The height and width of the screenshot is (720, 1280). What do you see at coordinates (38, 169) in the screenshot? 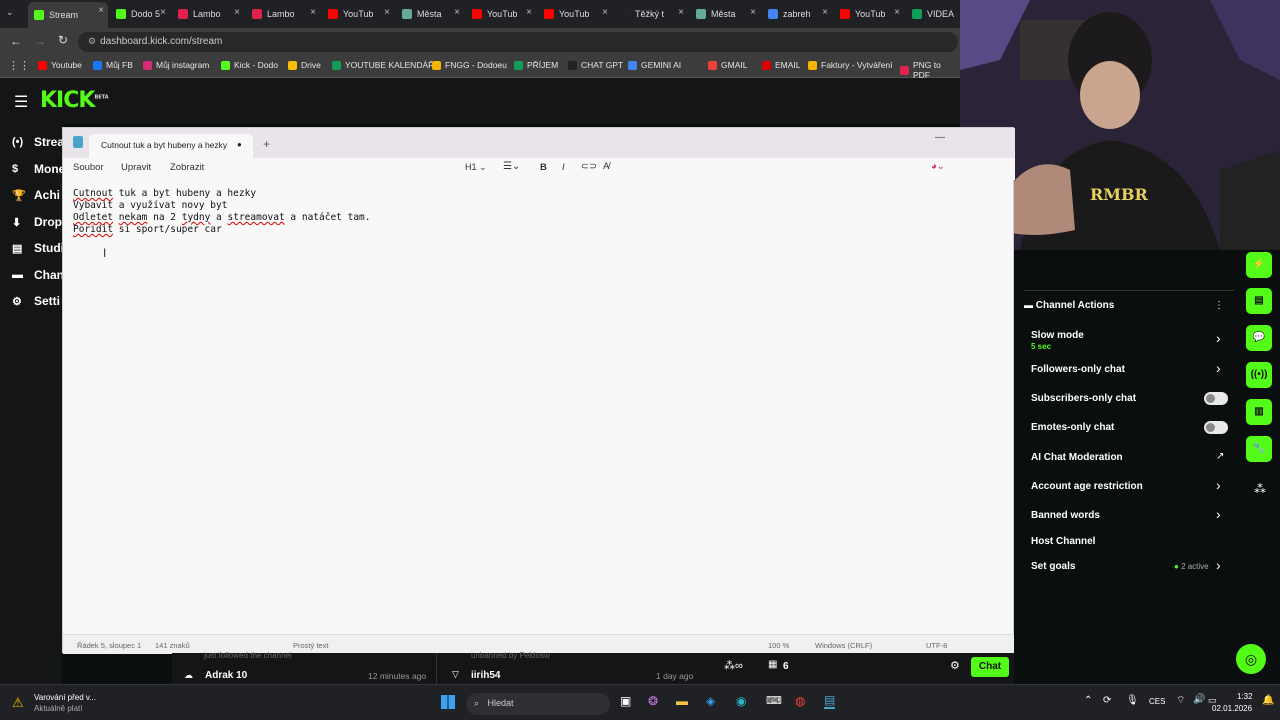
I see `sidebar-item: $ Mone` at bounding box center [38, 169].